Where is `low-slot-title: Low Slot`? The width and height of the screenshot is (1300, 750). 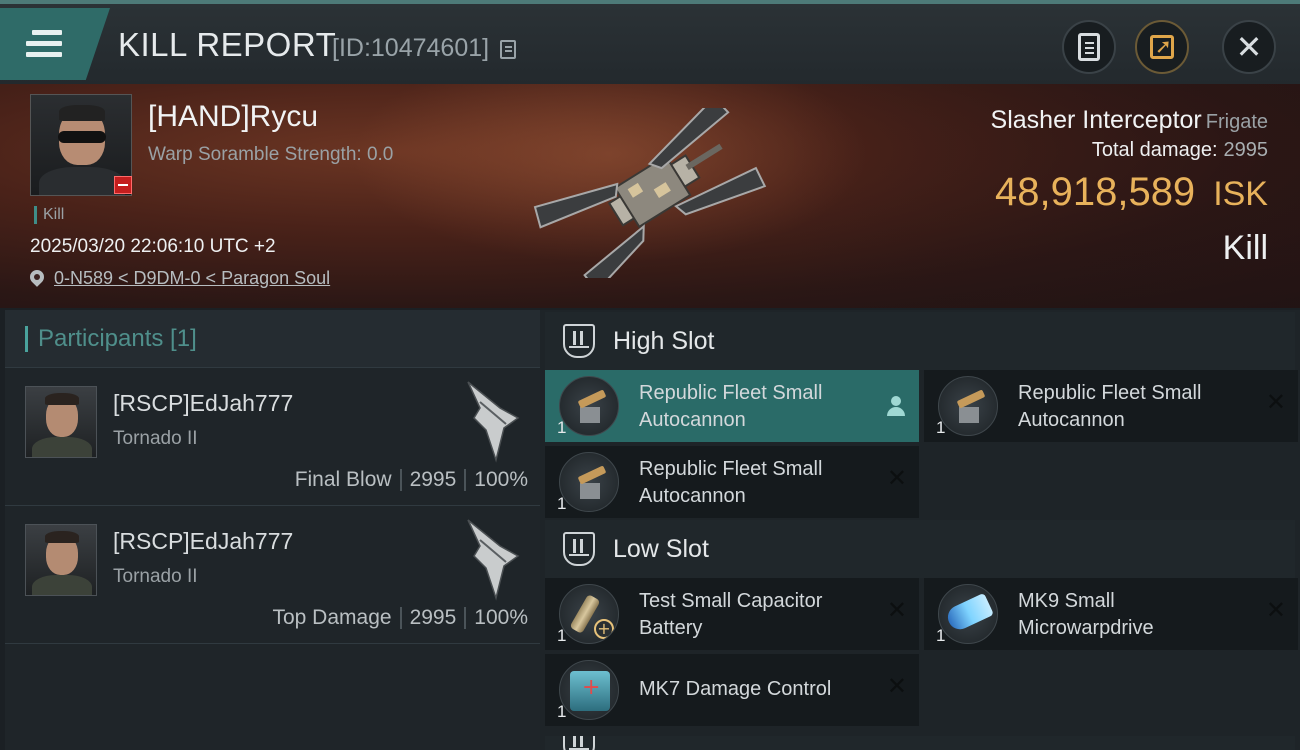
low-slot-title: Low Slot is located at coordinates (661, 548).